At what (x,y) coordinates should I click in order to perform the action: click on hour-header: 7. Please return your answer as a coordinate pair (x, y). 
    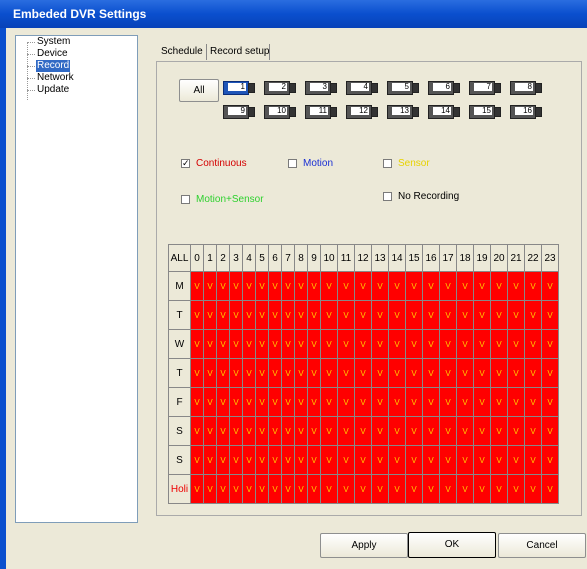
    Looking at the image, I should click on (288, 258).